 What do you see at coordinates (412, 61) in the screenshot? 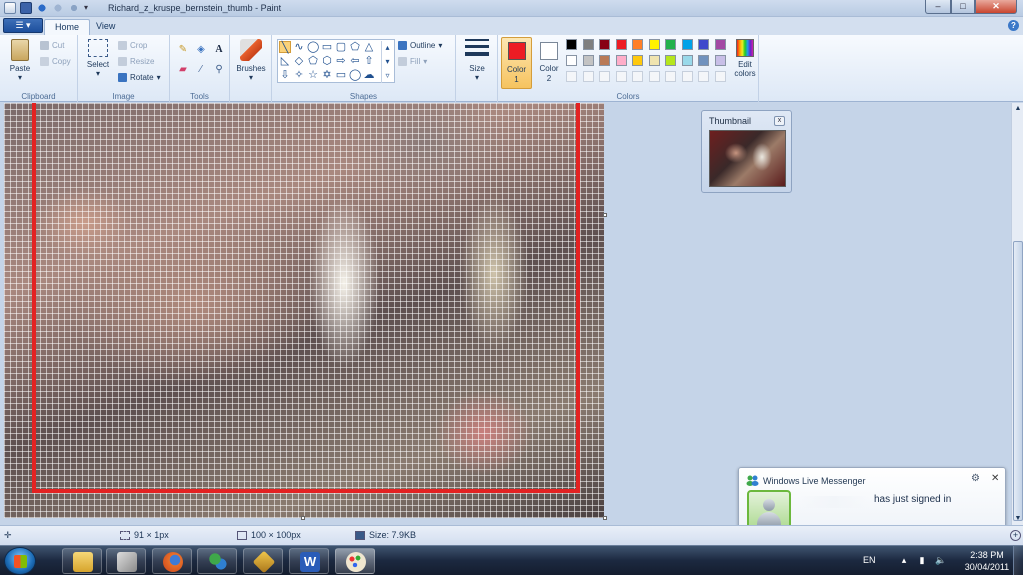
I see `fill-button: Fill ▾` at bounding box center [412, 61].